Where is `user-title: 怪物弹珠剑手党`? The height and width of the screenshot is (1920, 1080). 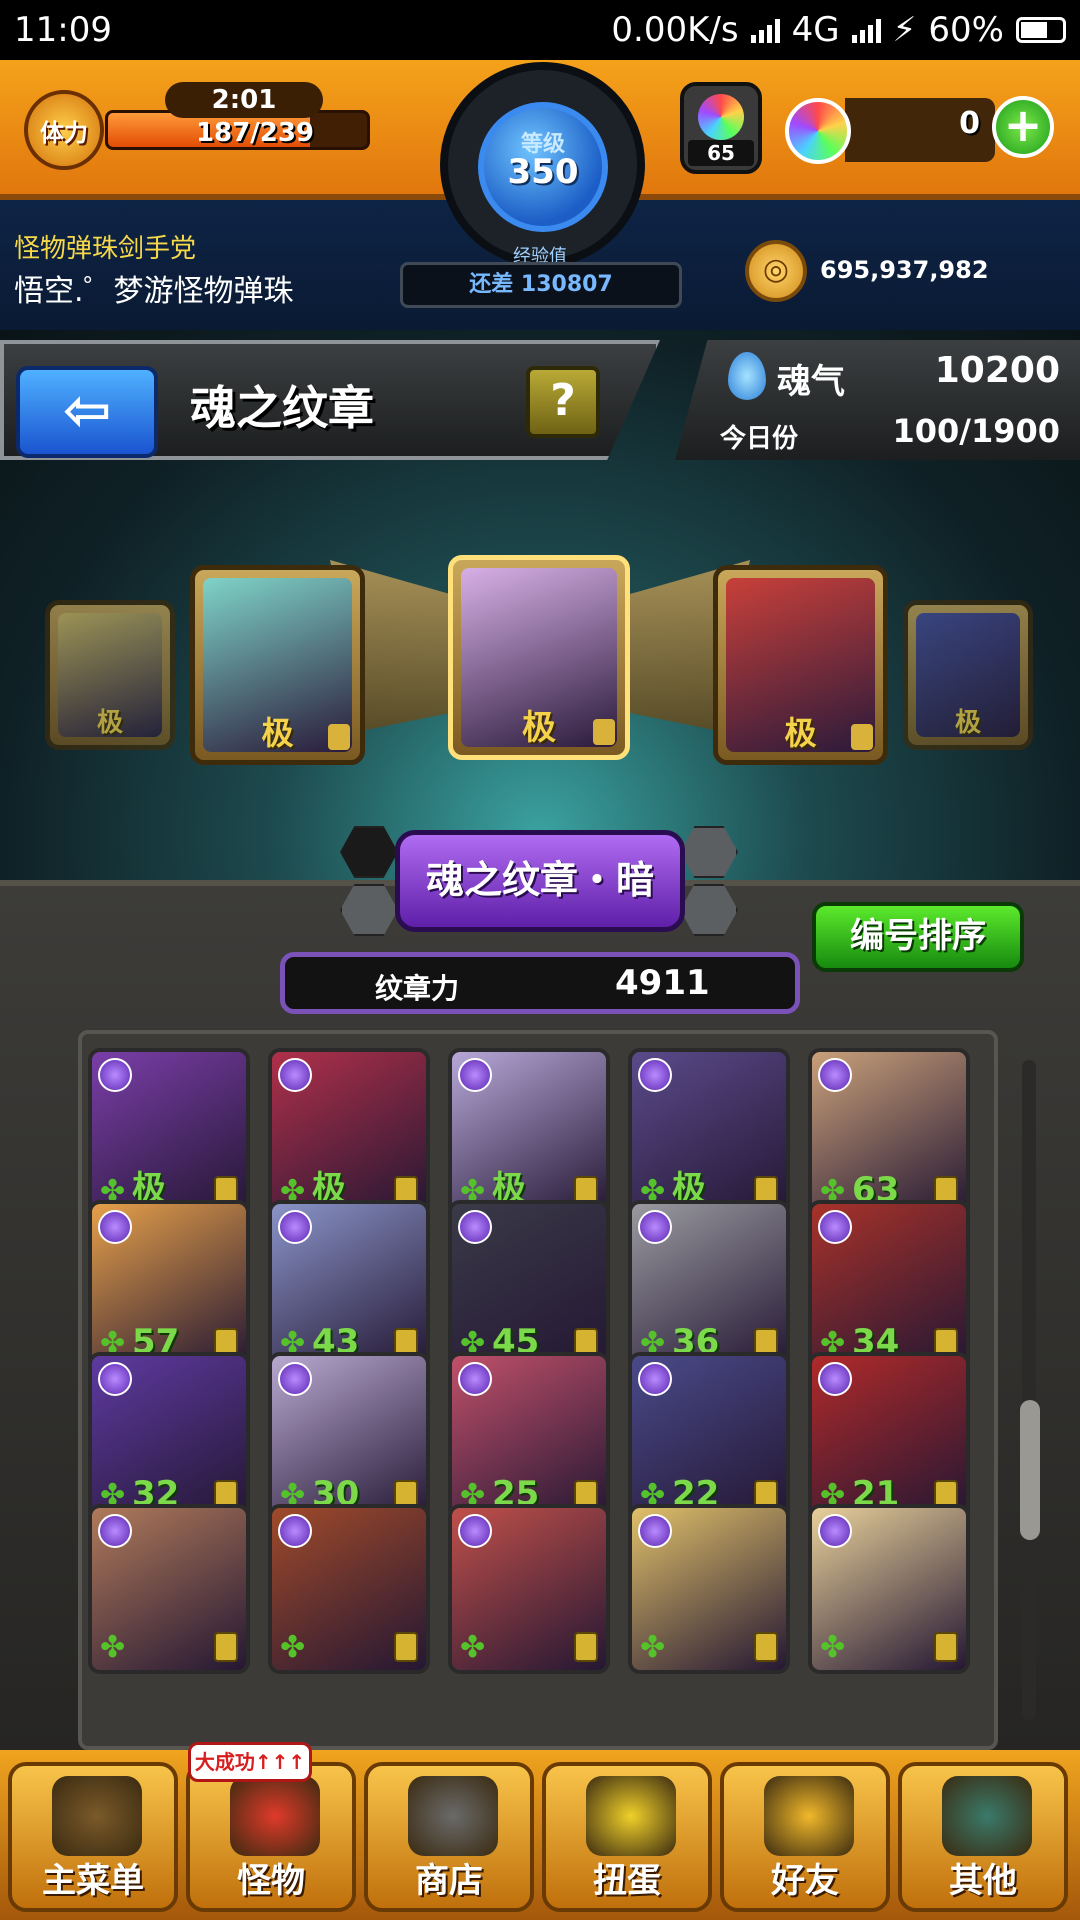 user-title: 怪物弹珠剑手党 is located at coordinates (105, 249).